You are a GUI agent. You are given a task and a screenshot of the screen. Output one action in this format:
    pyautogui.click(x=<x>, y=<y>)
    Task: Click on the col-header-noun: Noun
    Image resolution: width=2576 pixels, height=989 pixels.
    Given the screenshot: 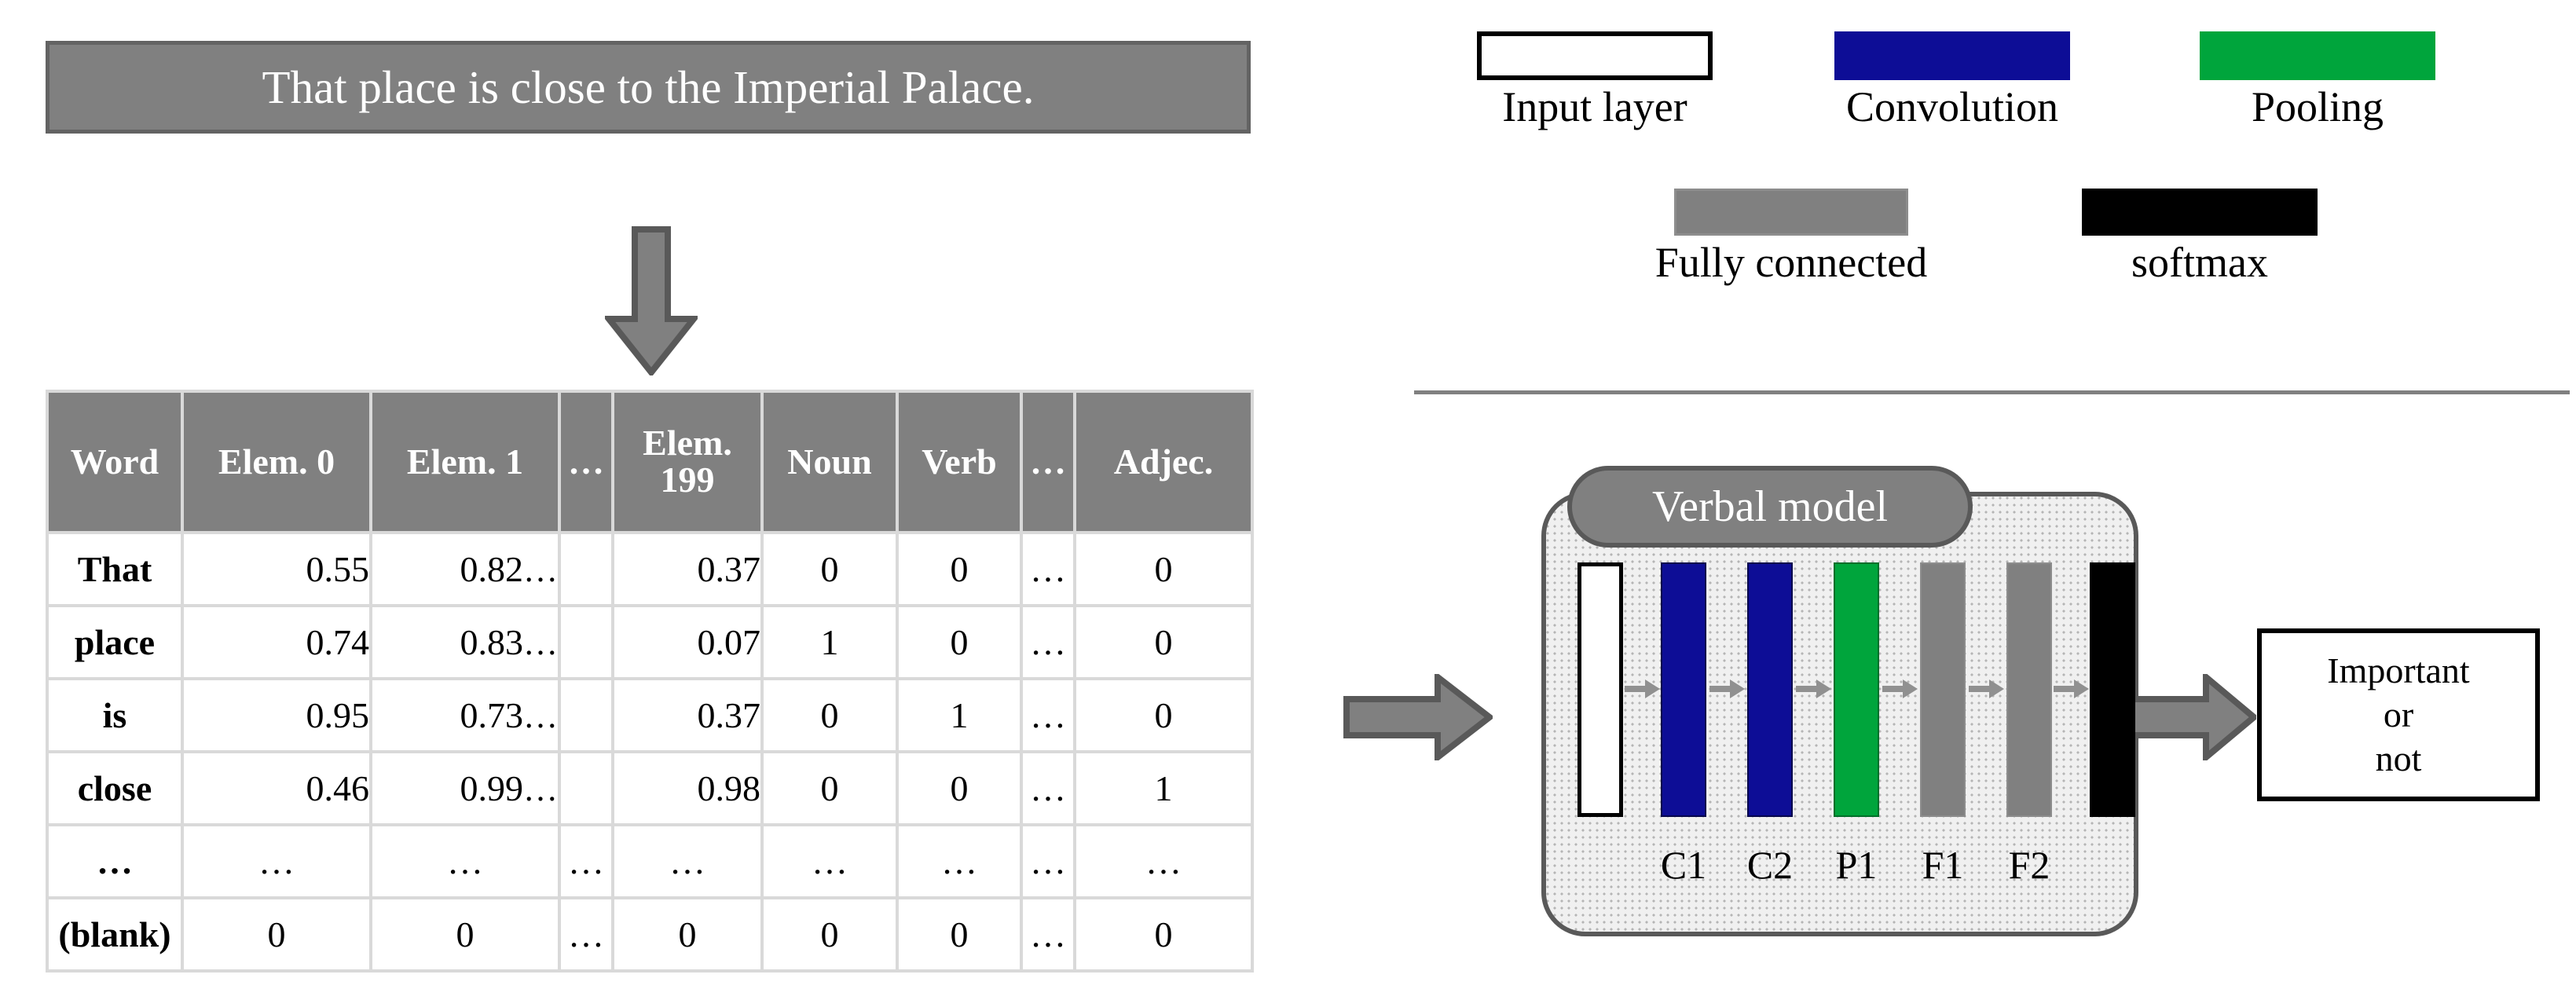 What is the action you would take?
    pyautogui.click(x=829, y=462)
    